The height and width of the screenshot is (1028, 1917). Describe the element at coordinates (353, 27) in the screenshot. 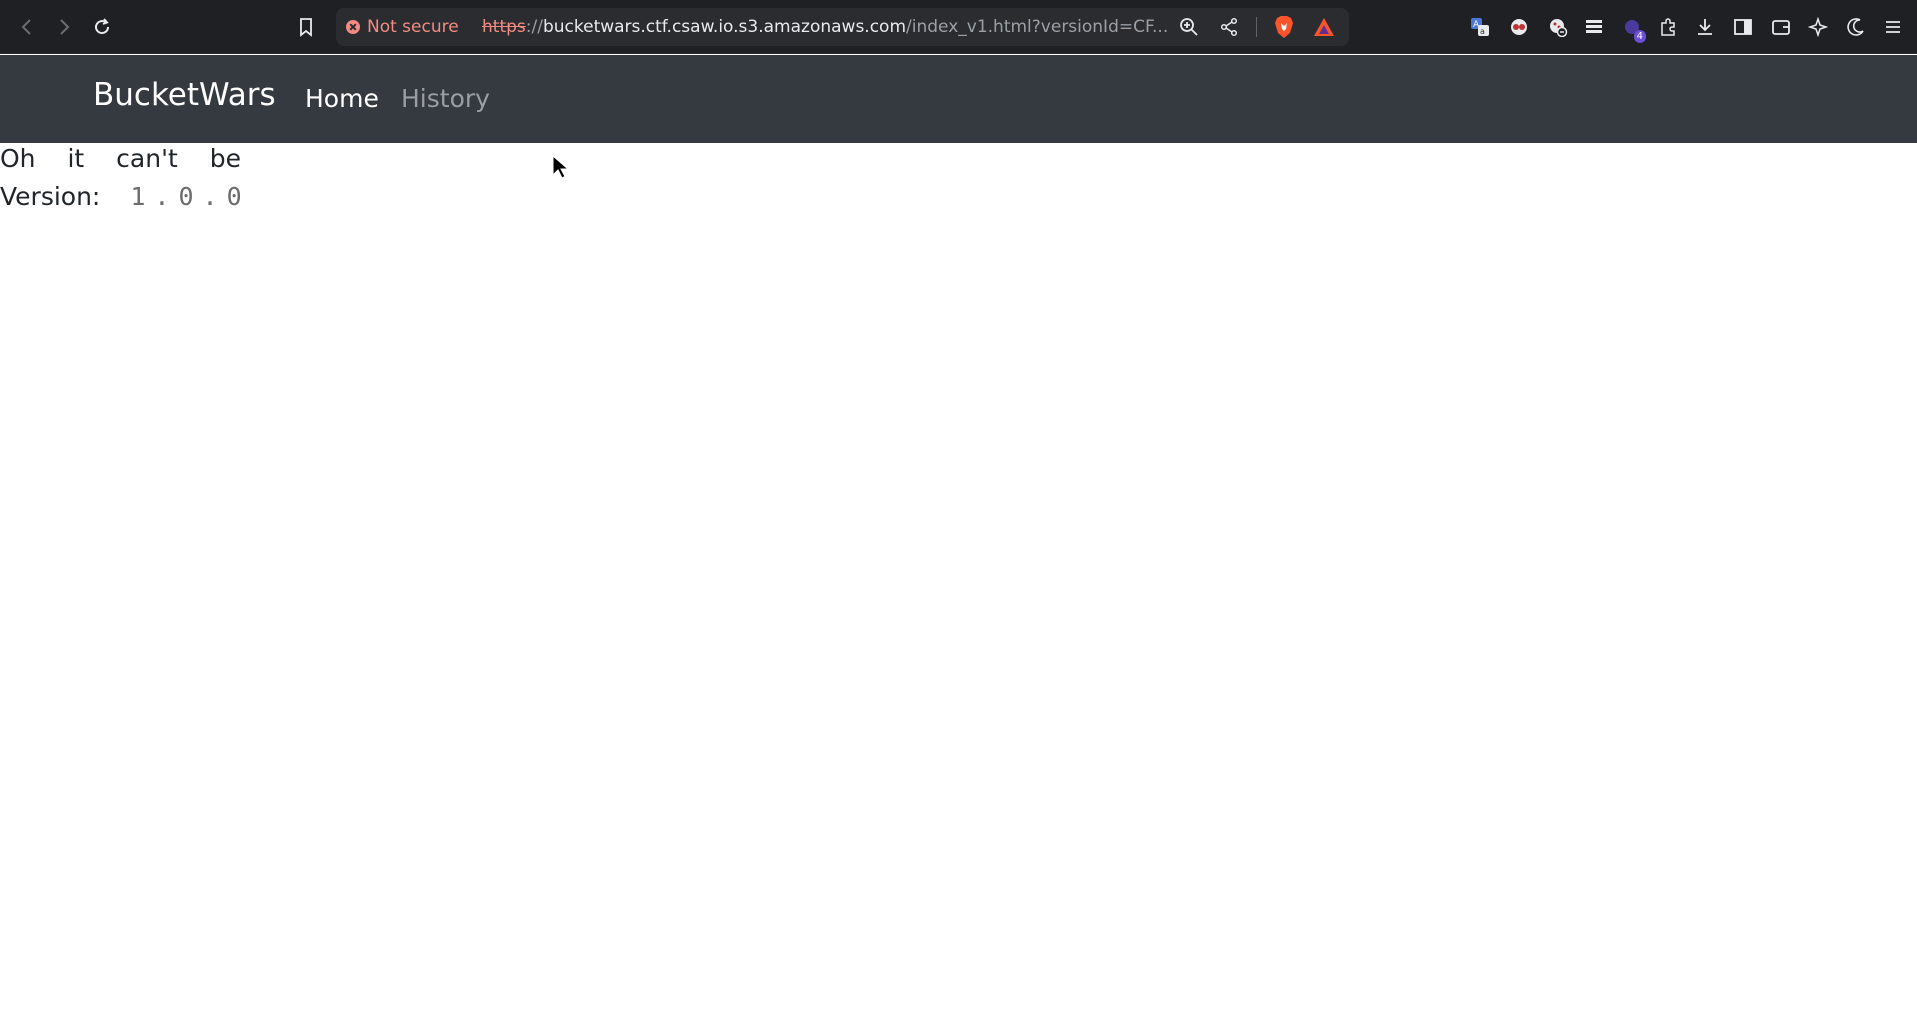

I see `not-secure-icon` at that location.